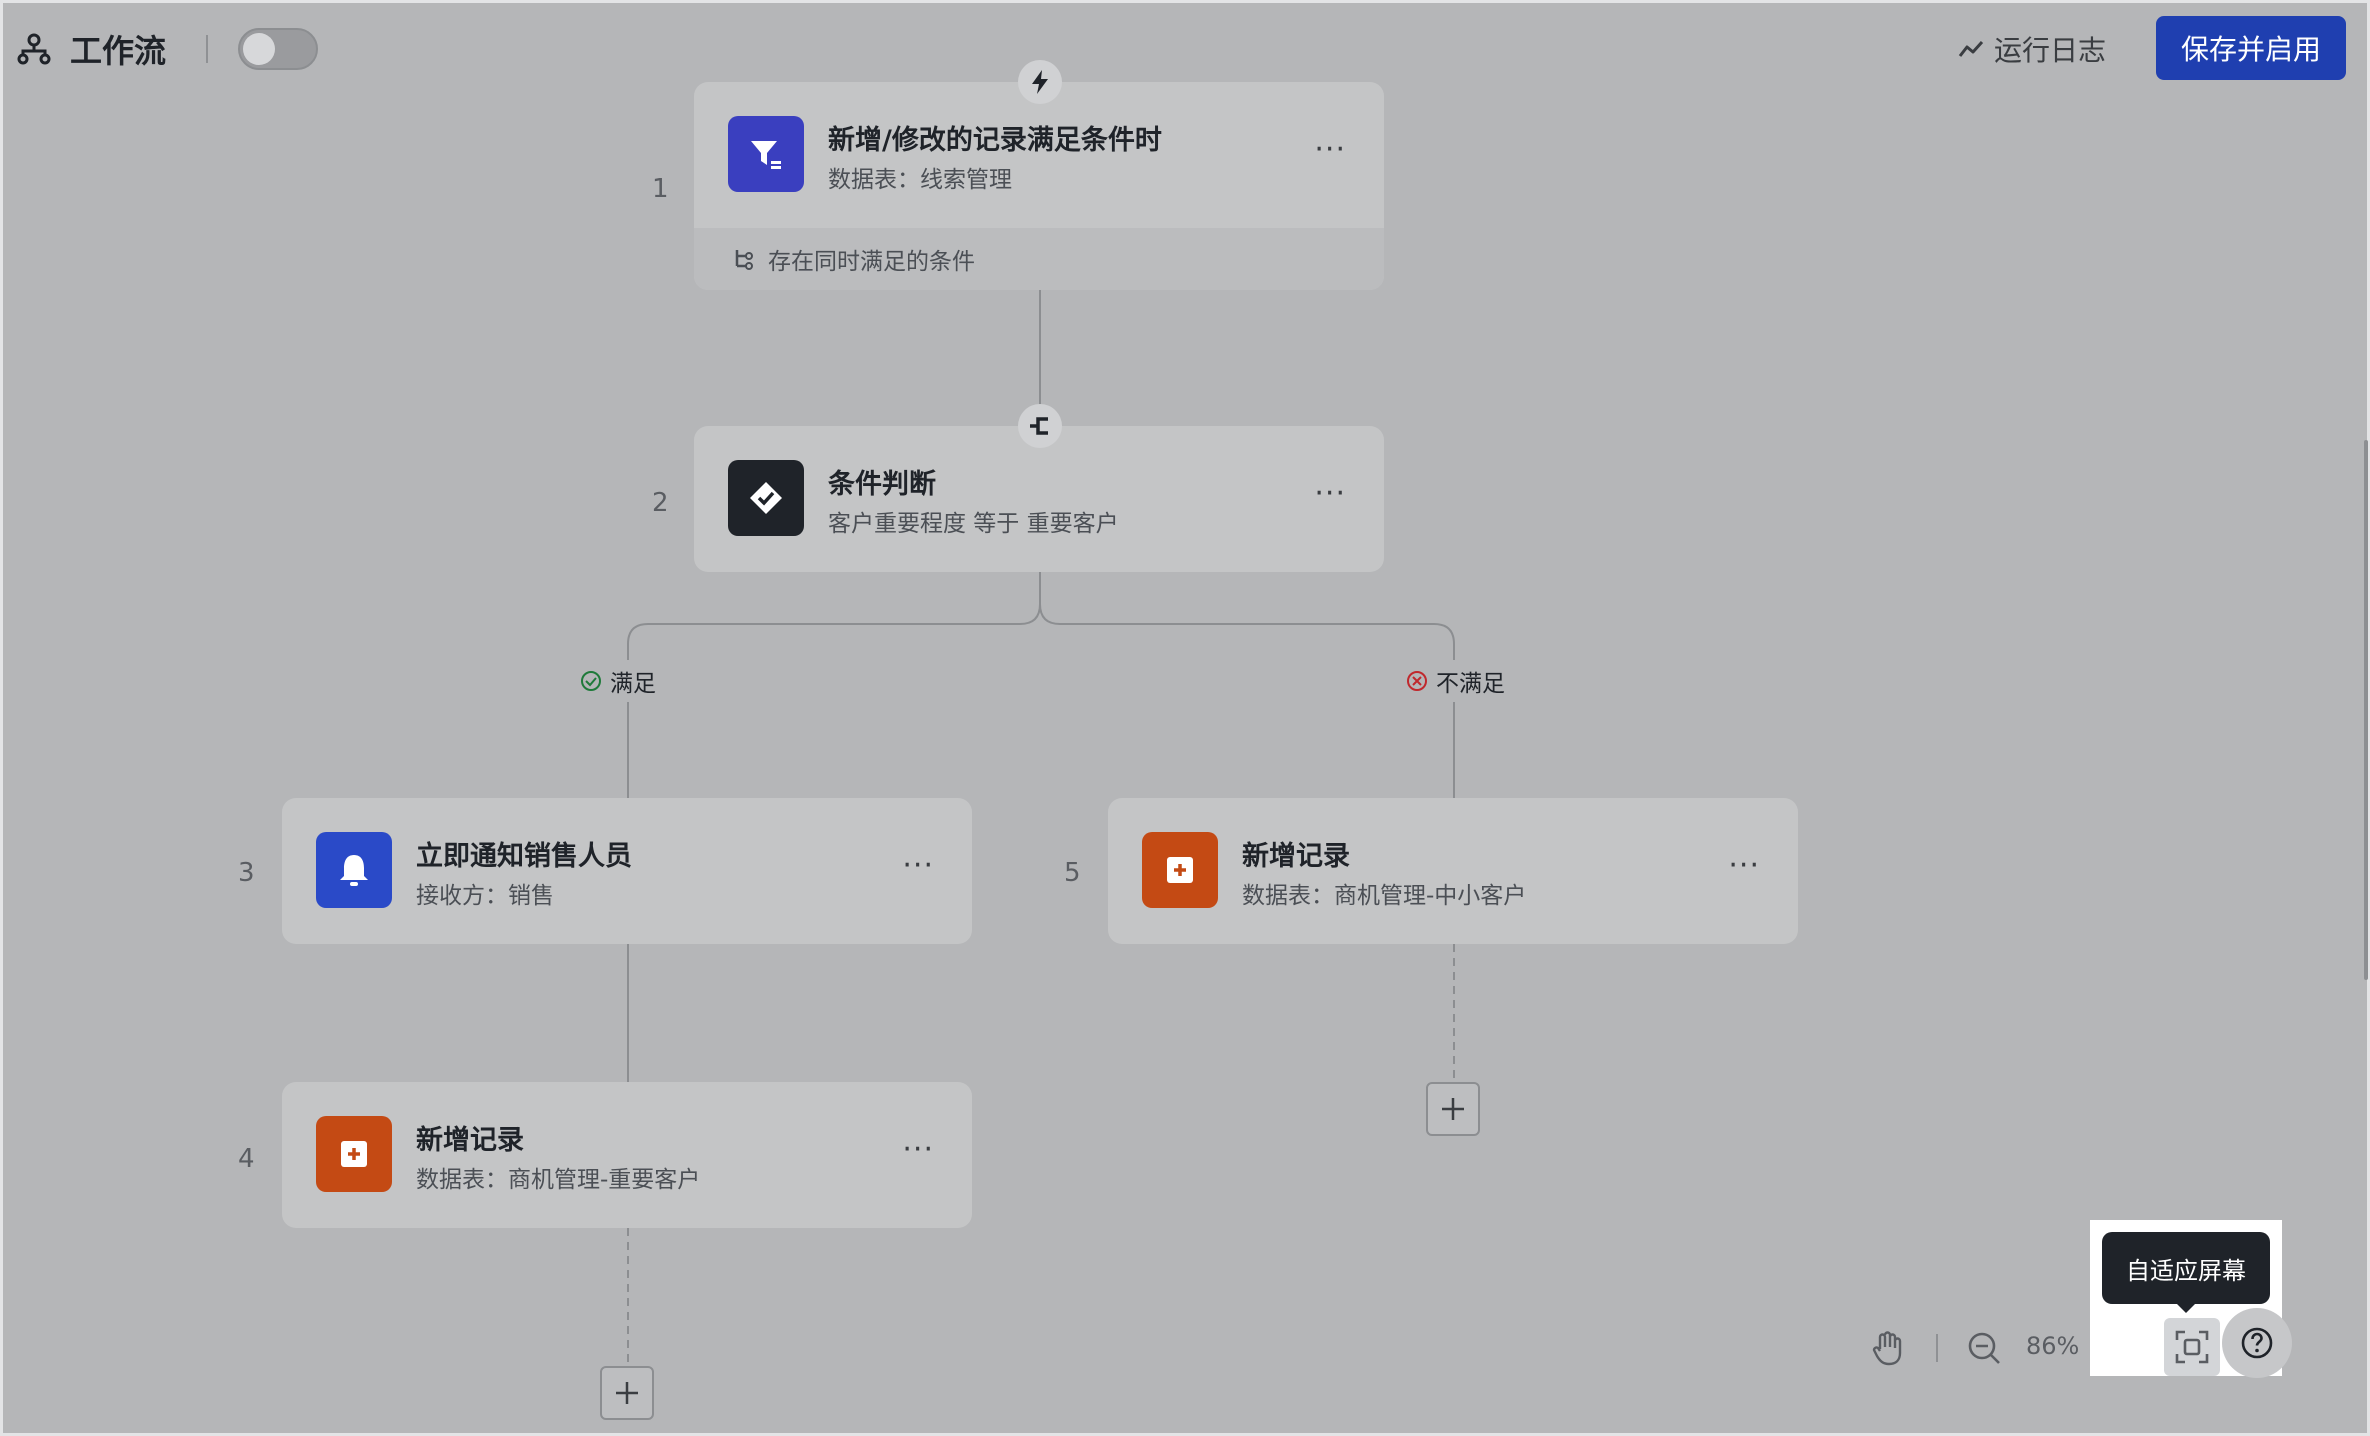  What do you see at coordinates (246, 1159) in the screenshot?
I see `step-number: 4` at bounding box center [246, 1159].